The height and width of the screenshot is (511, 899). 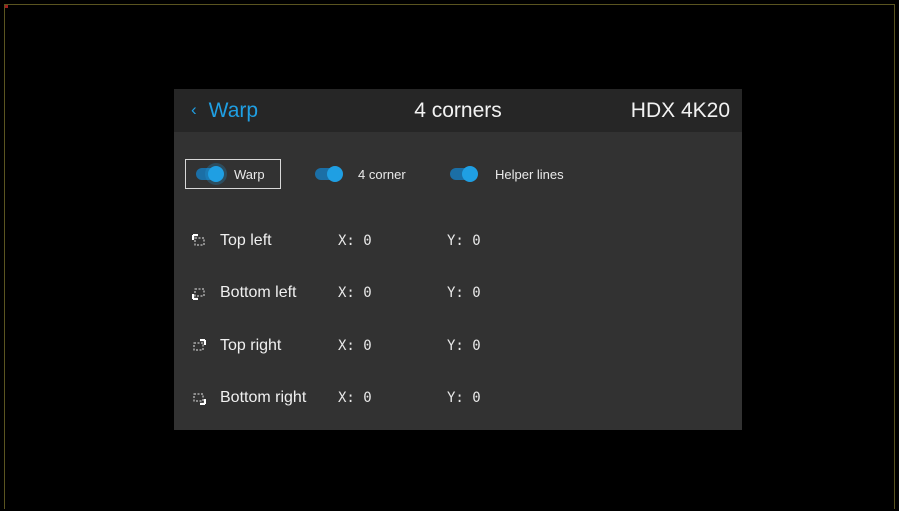 I want to click on corner-marker, so click(x=6, y=6).